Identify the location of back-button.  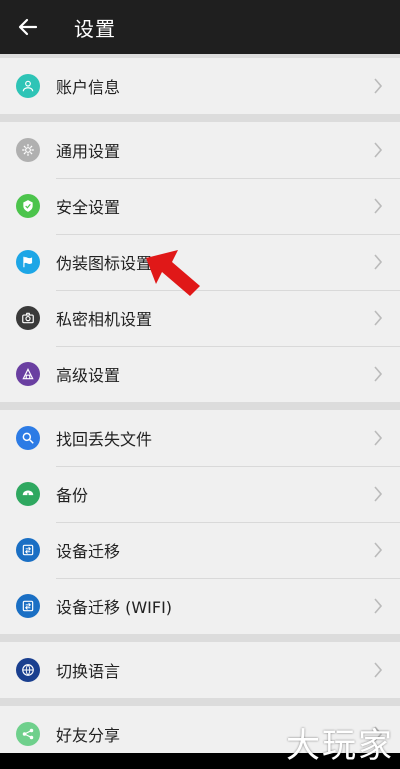
(28, 27).